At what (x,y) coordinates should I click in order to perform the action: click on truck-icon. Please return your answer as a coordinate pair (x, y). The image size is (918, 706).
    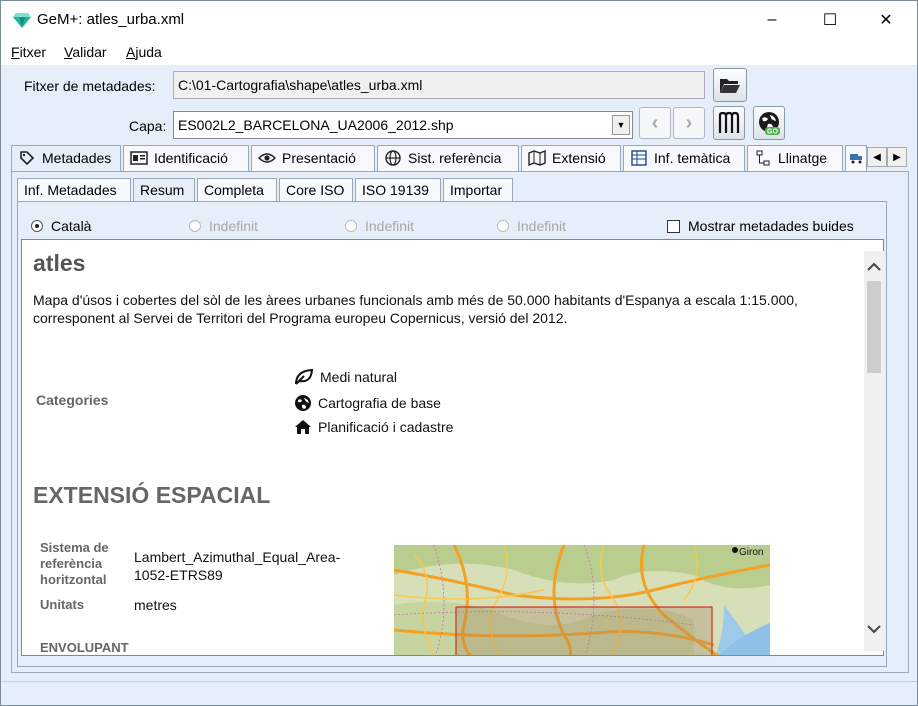
    Looking at the image, I should click on (856, 158).